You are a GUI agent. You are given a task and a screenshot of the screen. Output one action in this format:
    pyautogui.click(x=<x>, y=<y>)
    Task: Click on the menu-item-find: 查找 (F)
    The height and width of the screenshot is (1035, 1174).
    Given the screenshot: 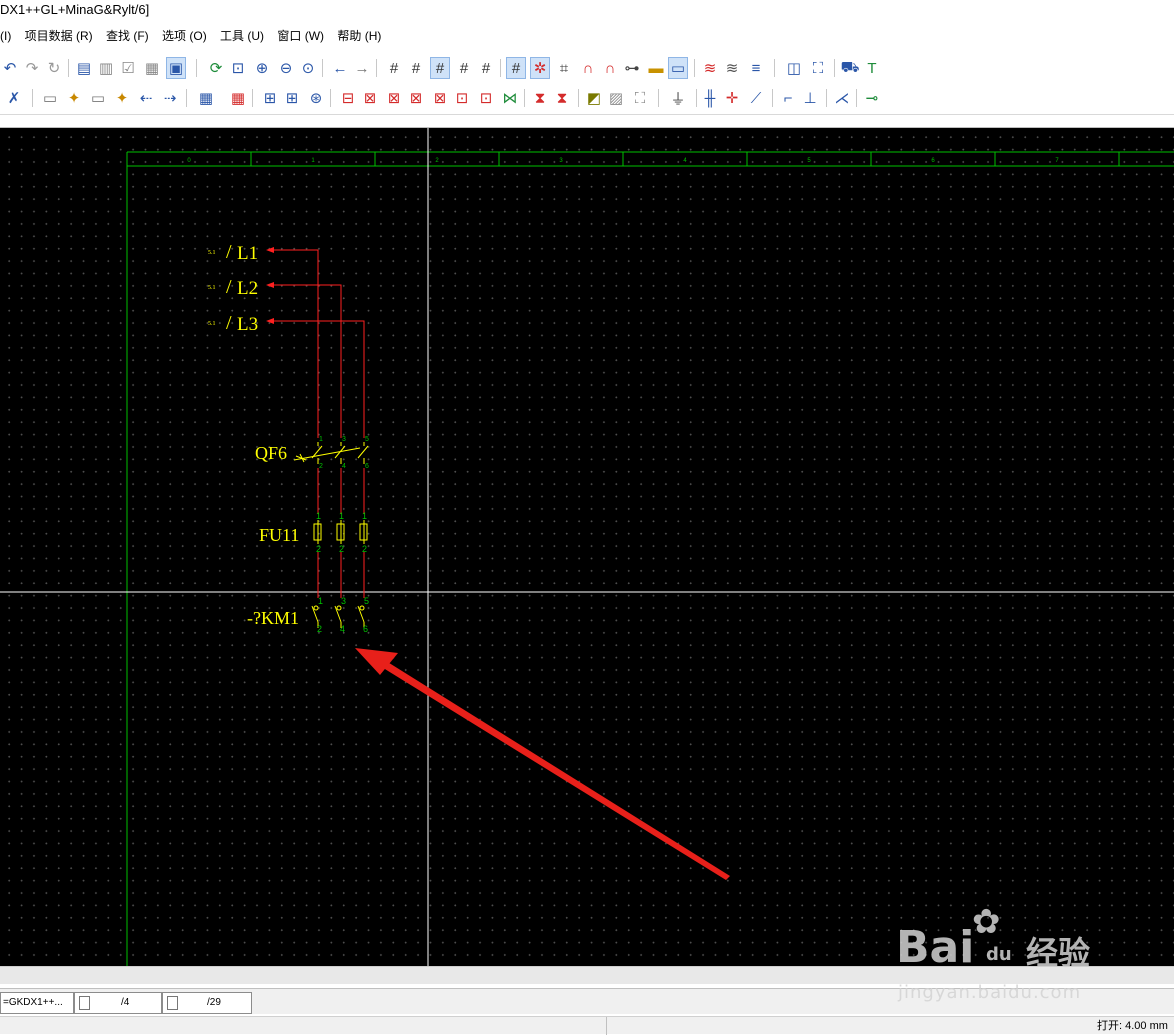 What is the action you would take?
    pyautogui.click(x=127, y=36)
    